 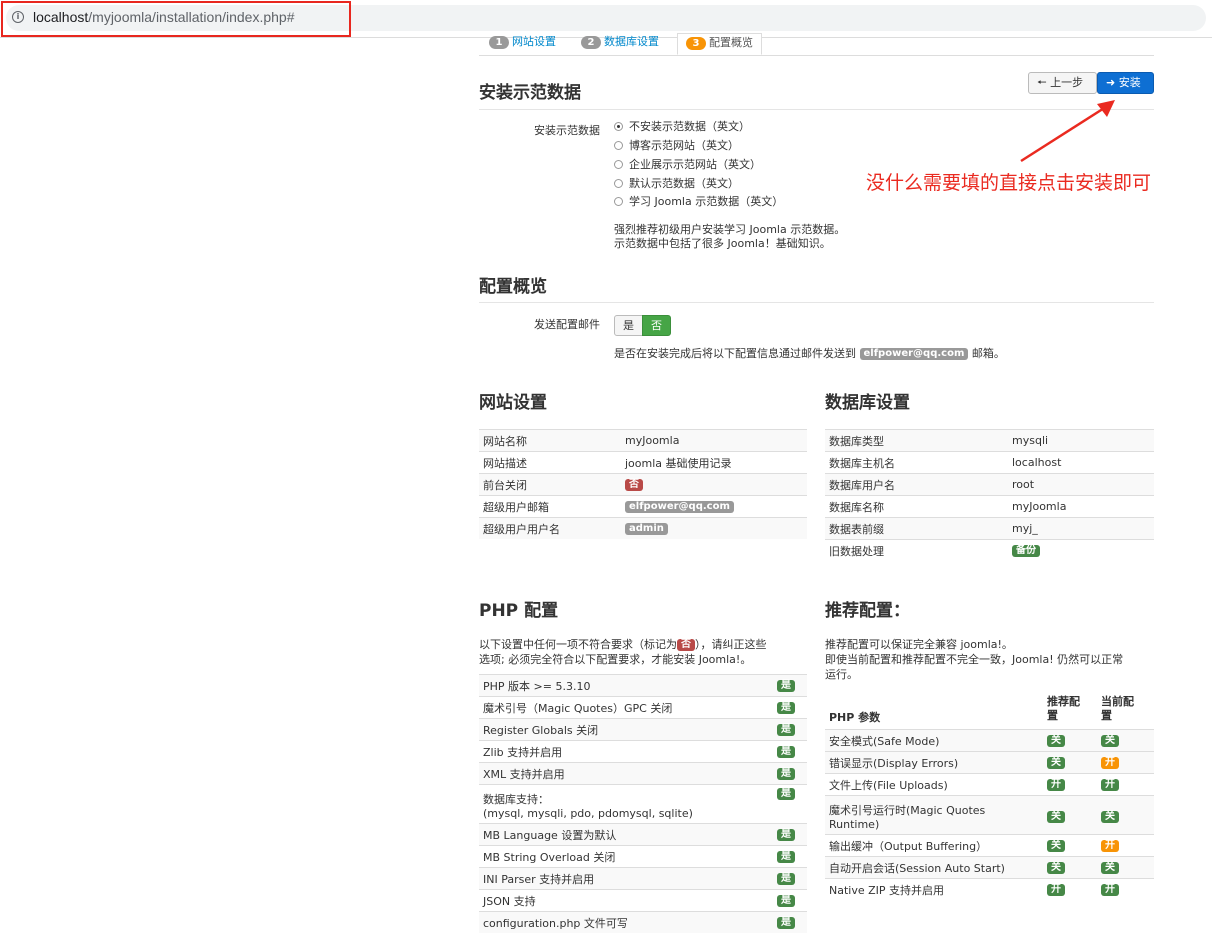 What do you see at coordinates (626, 729) in the screenshot?
I see `row-label: Register Globals 关闭` at bounding box center [626, 729].